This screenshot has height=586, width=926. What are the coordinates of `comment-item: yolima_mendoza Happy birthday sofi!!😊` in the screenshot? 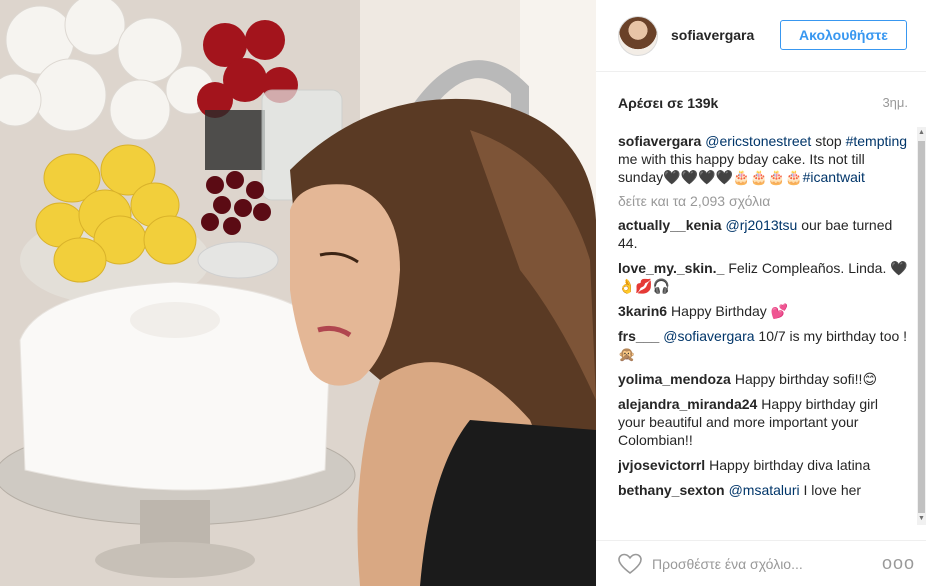 It's located at (763, 379).